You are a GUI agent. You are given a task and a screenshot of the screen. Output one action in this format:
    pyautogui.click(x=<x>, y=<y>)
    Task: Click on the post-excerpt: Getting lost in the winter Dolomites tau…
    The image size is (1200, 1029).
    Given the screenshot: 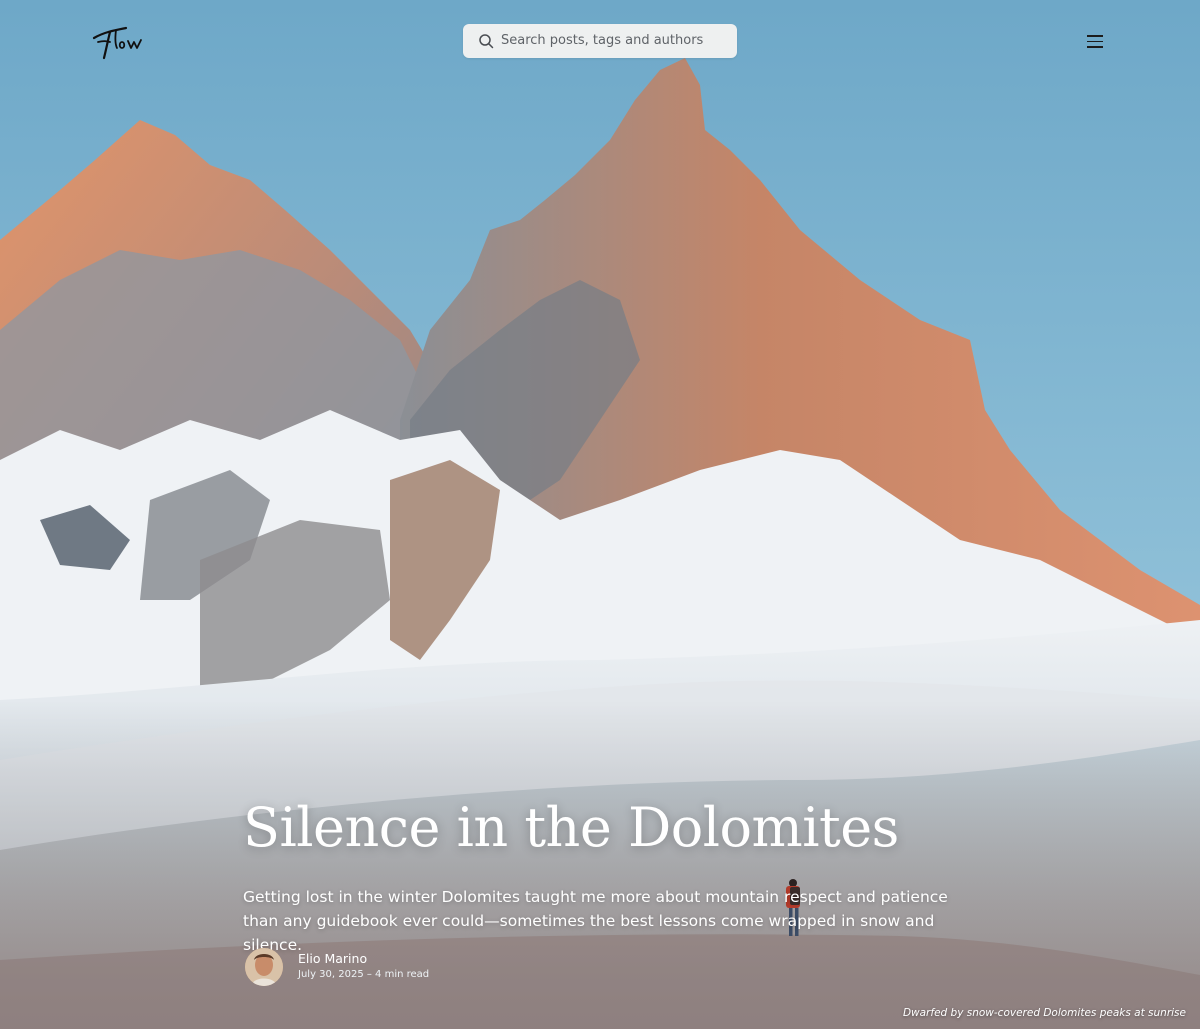 What is the action you would take?
    pyautogui.click(x=595, y=921)
    